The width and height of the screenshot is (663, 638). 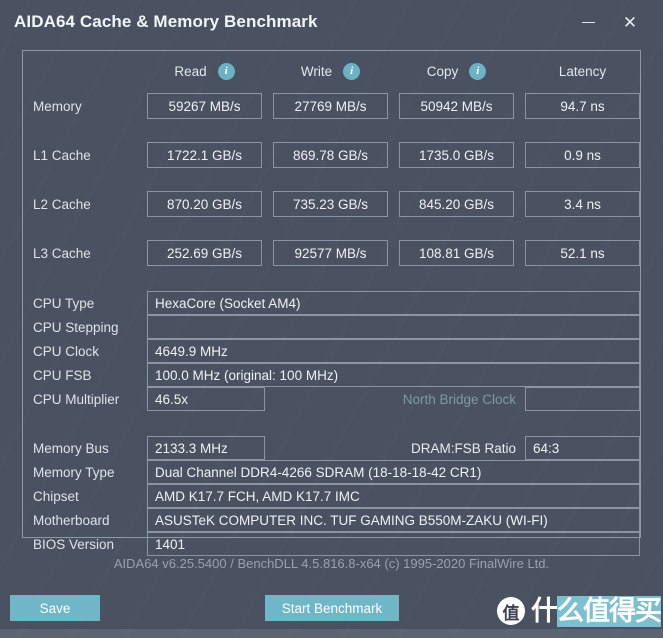 What do you see at coordinates (393, 544) in the screenshot?
I see `bios-version-value: 1401` at bounding box center [393, 544].